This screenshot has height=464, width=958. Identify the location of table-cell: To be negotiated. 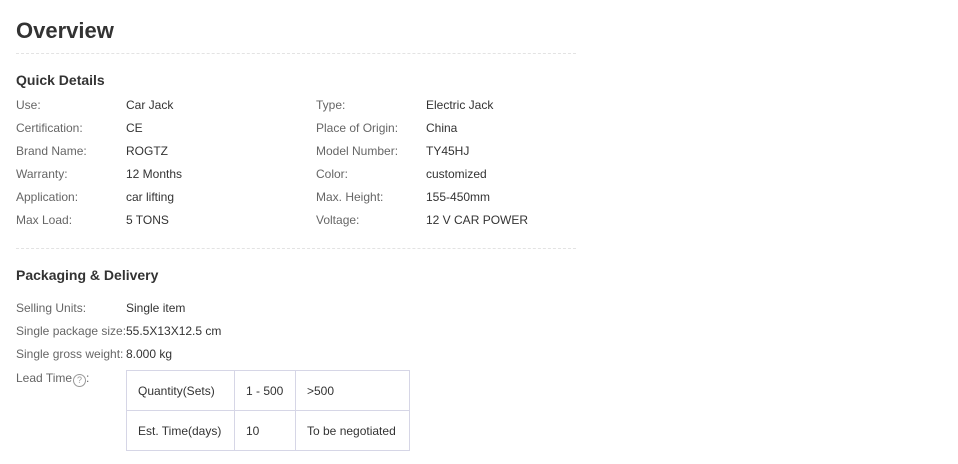
(352, 430).